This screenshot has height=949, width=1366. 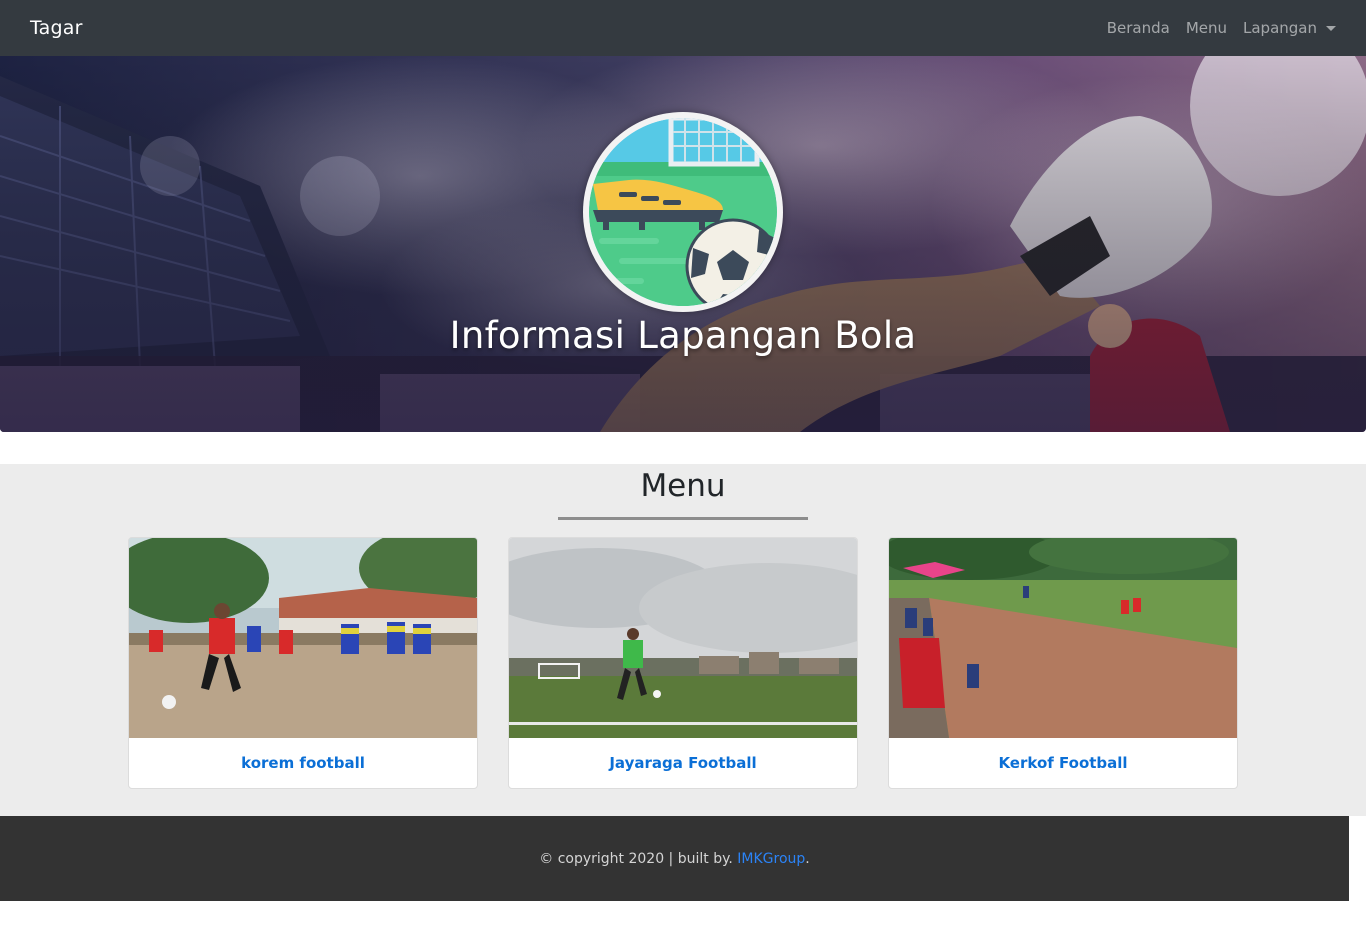 What do you see at coordinates (638, 858) in the screenshot?
I see `footer-text: © copyright 2020 | built by.` at bounding box center [638, 858].